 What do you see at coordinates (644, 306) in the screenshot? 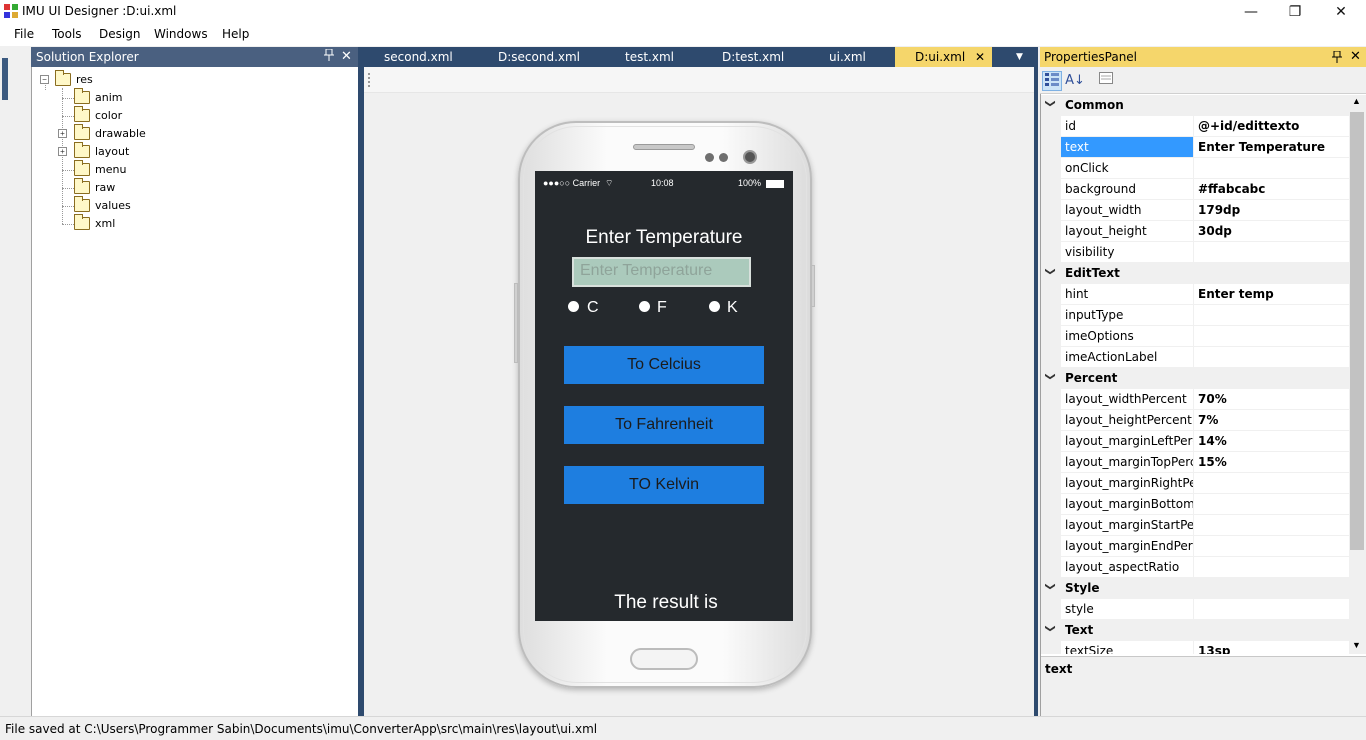
I see `radio-fahrenheit` at bounding box center [644, 306].